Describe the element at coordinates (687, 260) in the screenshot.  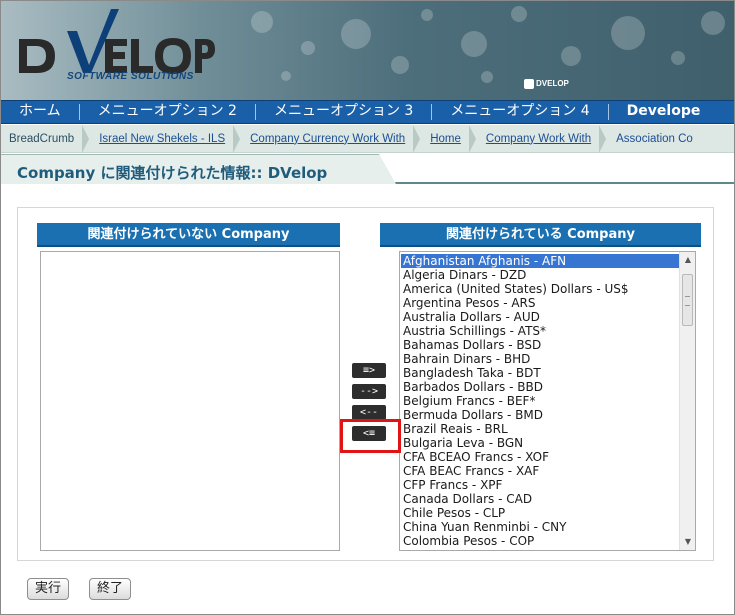
I see `scroll-up-icon: ▲` at that location.